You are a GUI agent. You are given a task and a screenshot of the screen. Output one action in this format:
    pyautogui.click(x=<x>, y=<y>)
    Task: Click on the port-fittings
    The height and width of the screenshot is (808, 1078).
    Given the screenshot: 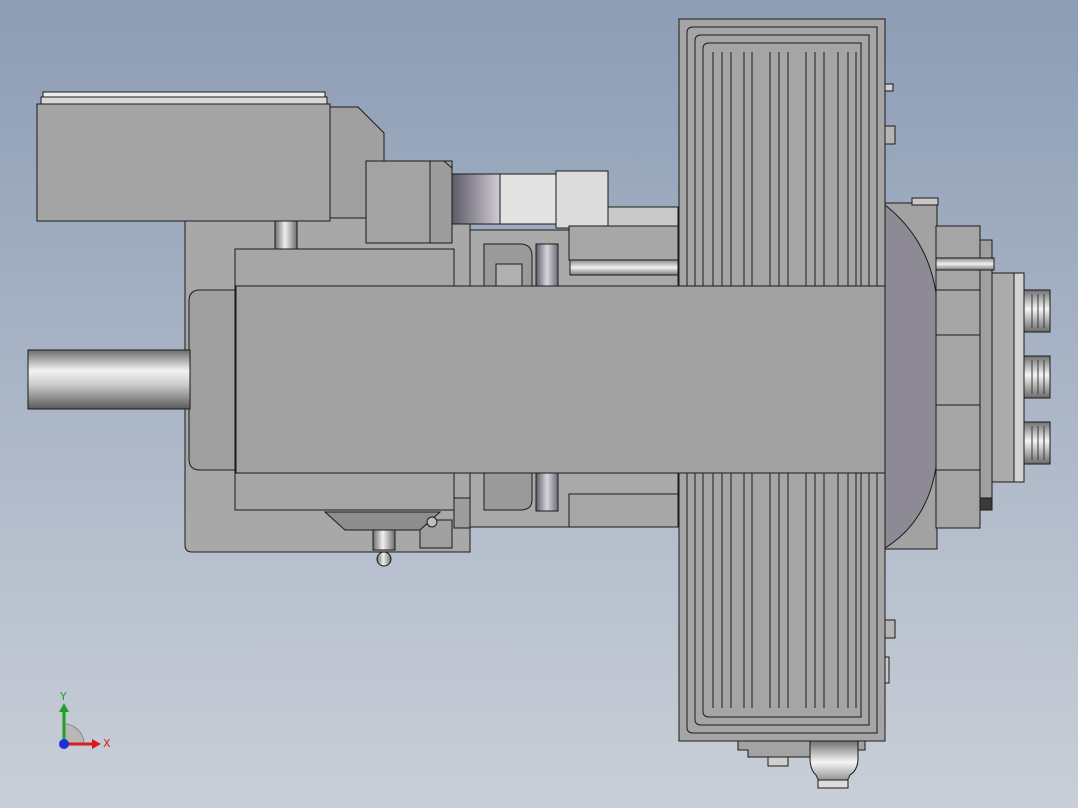 What is the action you would take?
    pyautogui.click(x=1037, y=377)
    